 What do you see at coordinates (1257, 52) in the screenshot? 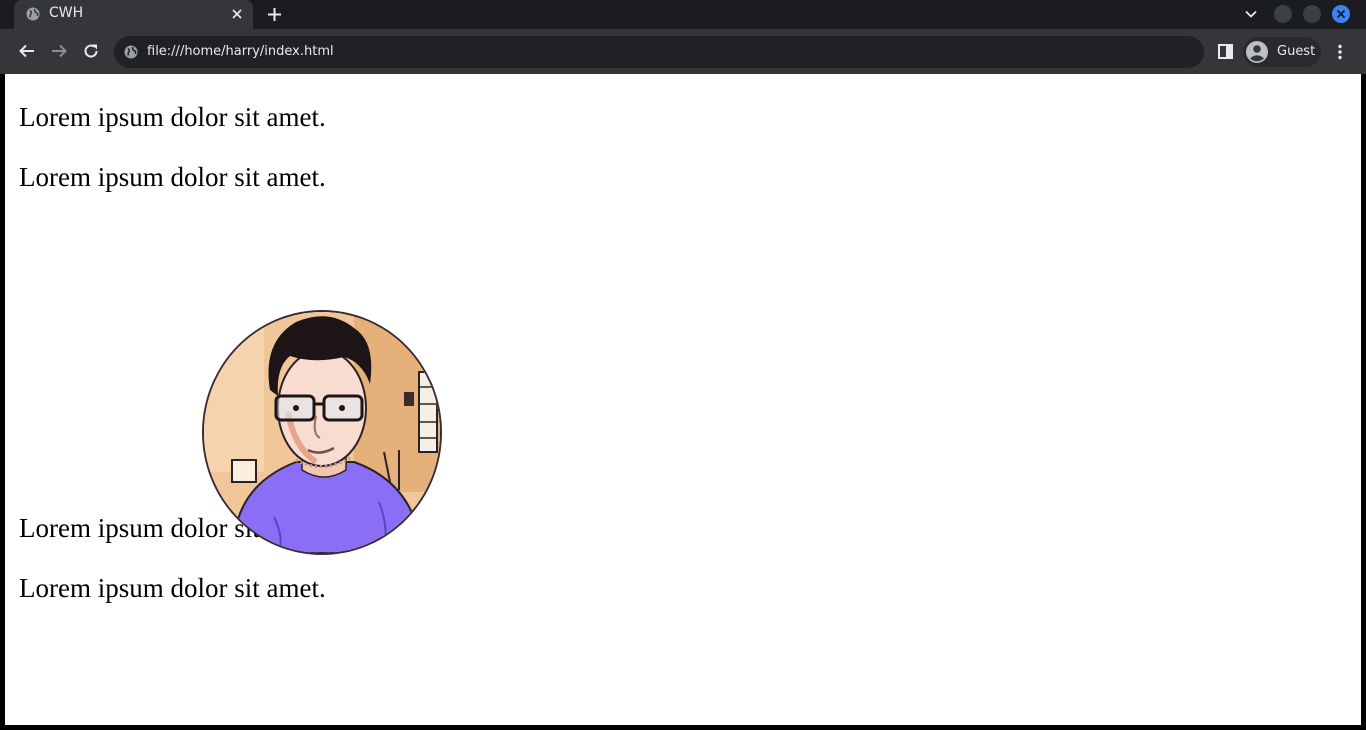
I see `avatar-icon` at bounding box center [1257, 52].